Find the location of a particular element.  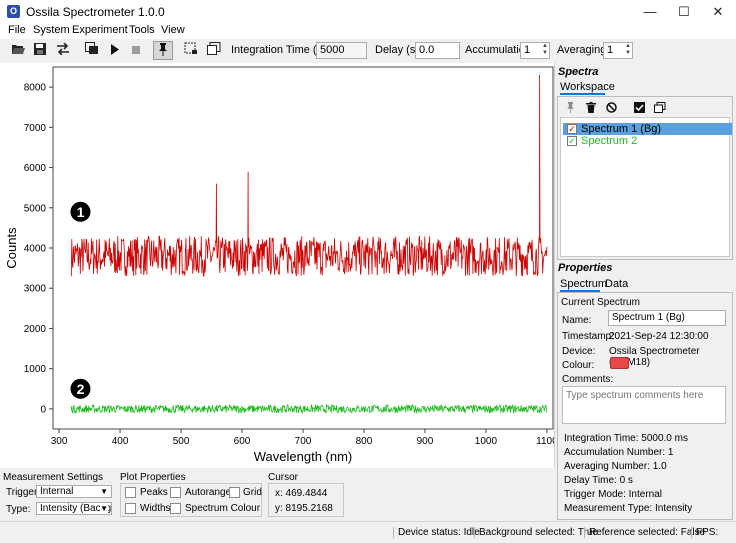

spectrum-2-trace is located at coordinates (309, 409).